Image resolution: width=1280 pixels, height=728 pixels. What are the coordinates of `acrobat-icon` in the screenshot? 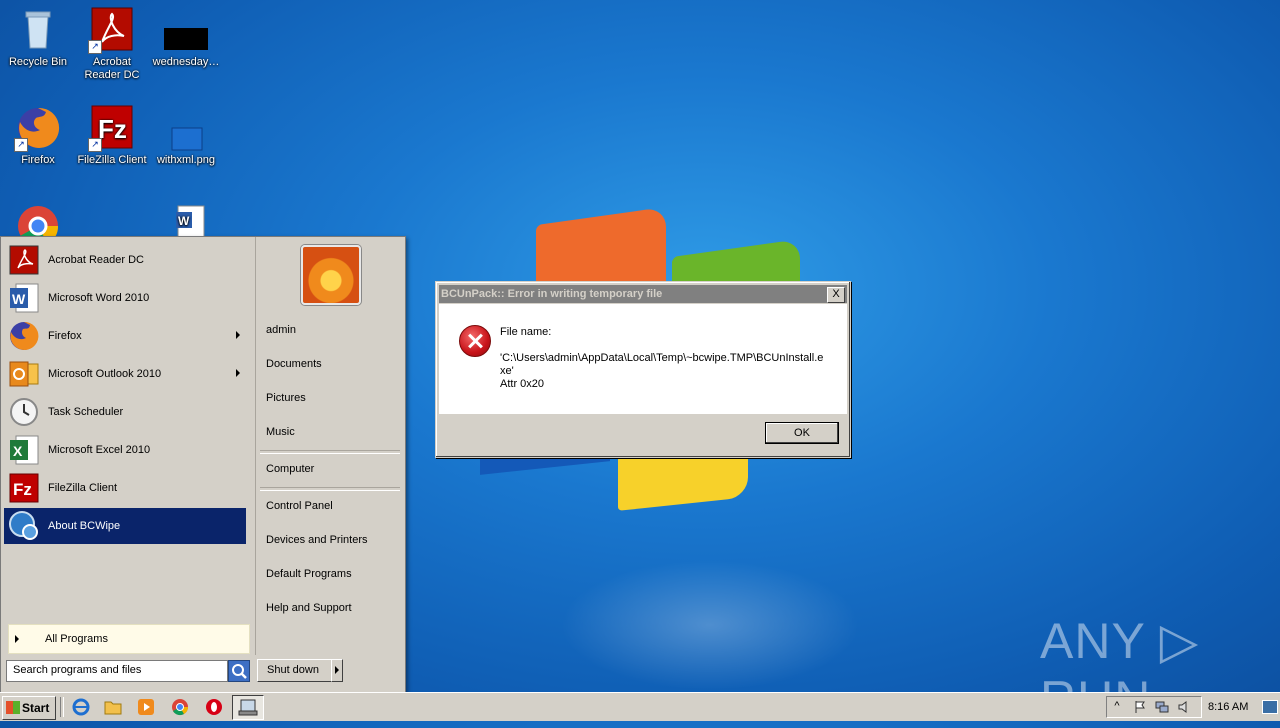 It's located at (24, 260).